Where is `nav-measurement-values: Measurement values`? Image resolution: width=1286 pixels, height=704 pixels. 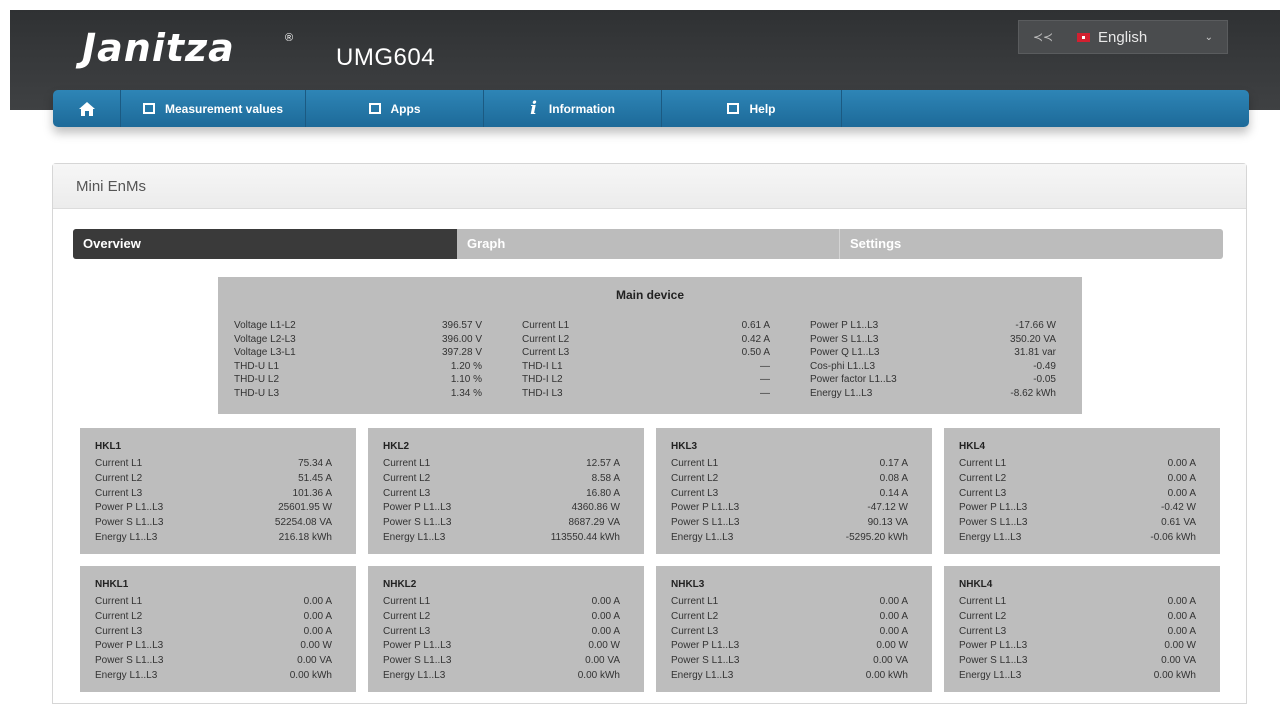 nav-measurement-values: Measurement values is located at coordinates (213, 108).